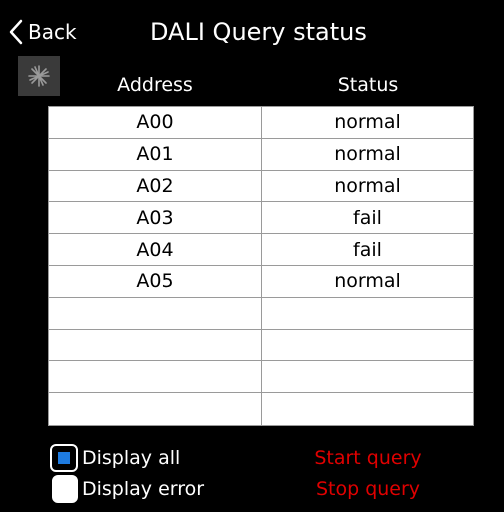 The height and width of the screenshot is (512, 504). I want to click on address-cell: A04, so click(155, 249).